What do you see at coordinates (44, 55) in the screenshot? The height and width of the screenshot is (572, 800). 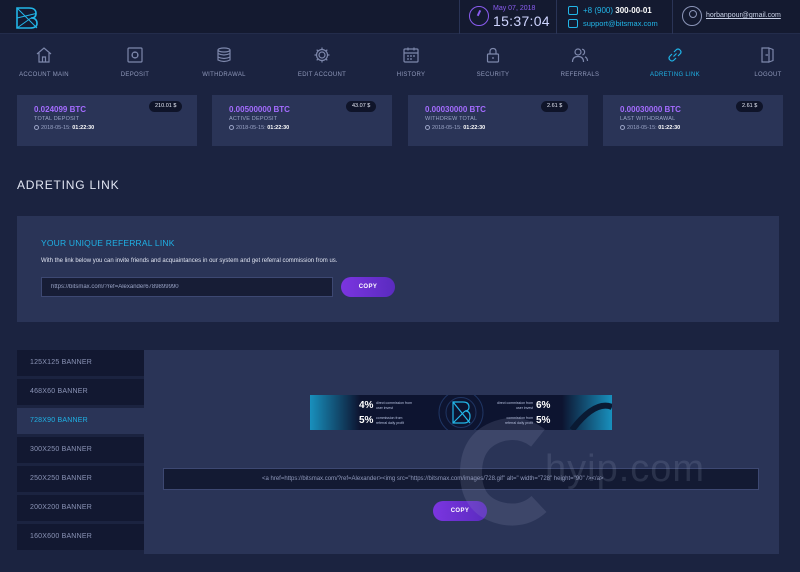 I see `home-icon` at bounding box center [44, 55].